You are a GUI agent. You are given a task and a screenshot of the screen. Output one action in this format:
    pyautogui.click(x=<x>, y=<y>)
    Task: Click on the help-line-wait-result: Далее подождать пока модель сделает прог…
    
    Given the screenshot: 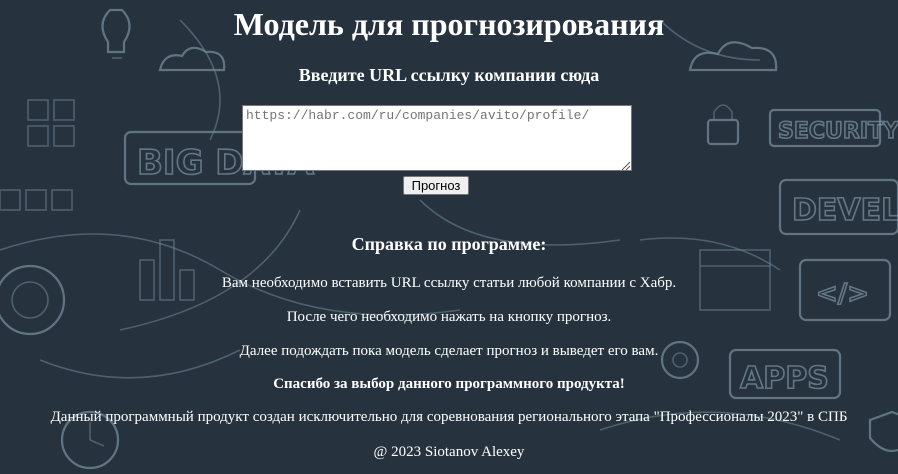 What is the action you would take?
    pyautogui.click(x=449, y=351)
    